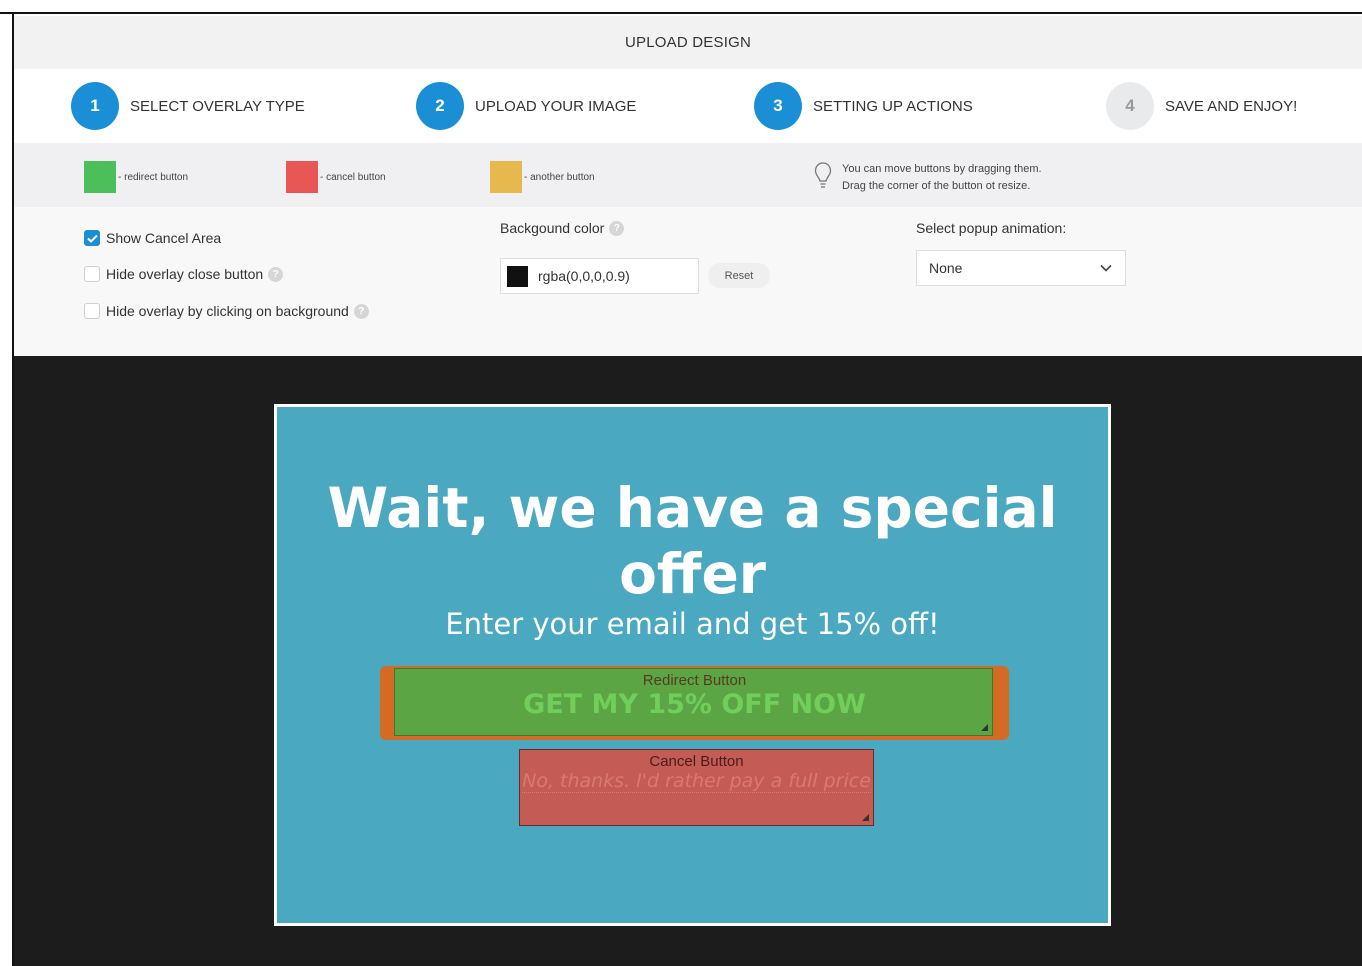 The height and width of the screenshot is (966, 1362). I want to click on redirect-cta-text: GET MY 15% OFF NOW, so click(694, 704).